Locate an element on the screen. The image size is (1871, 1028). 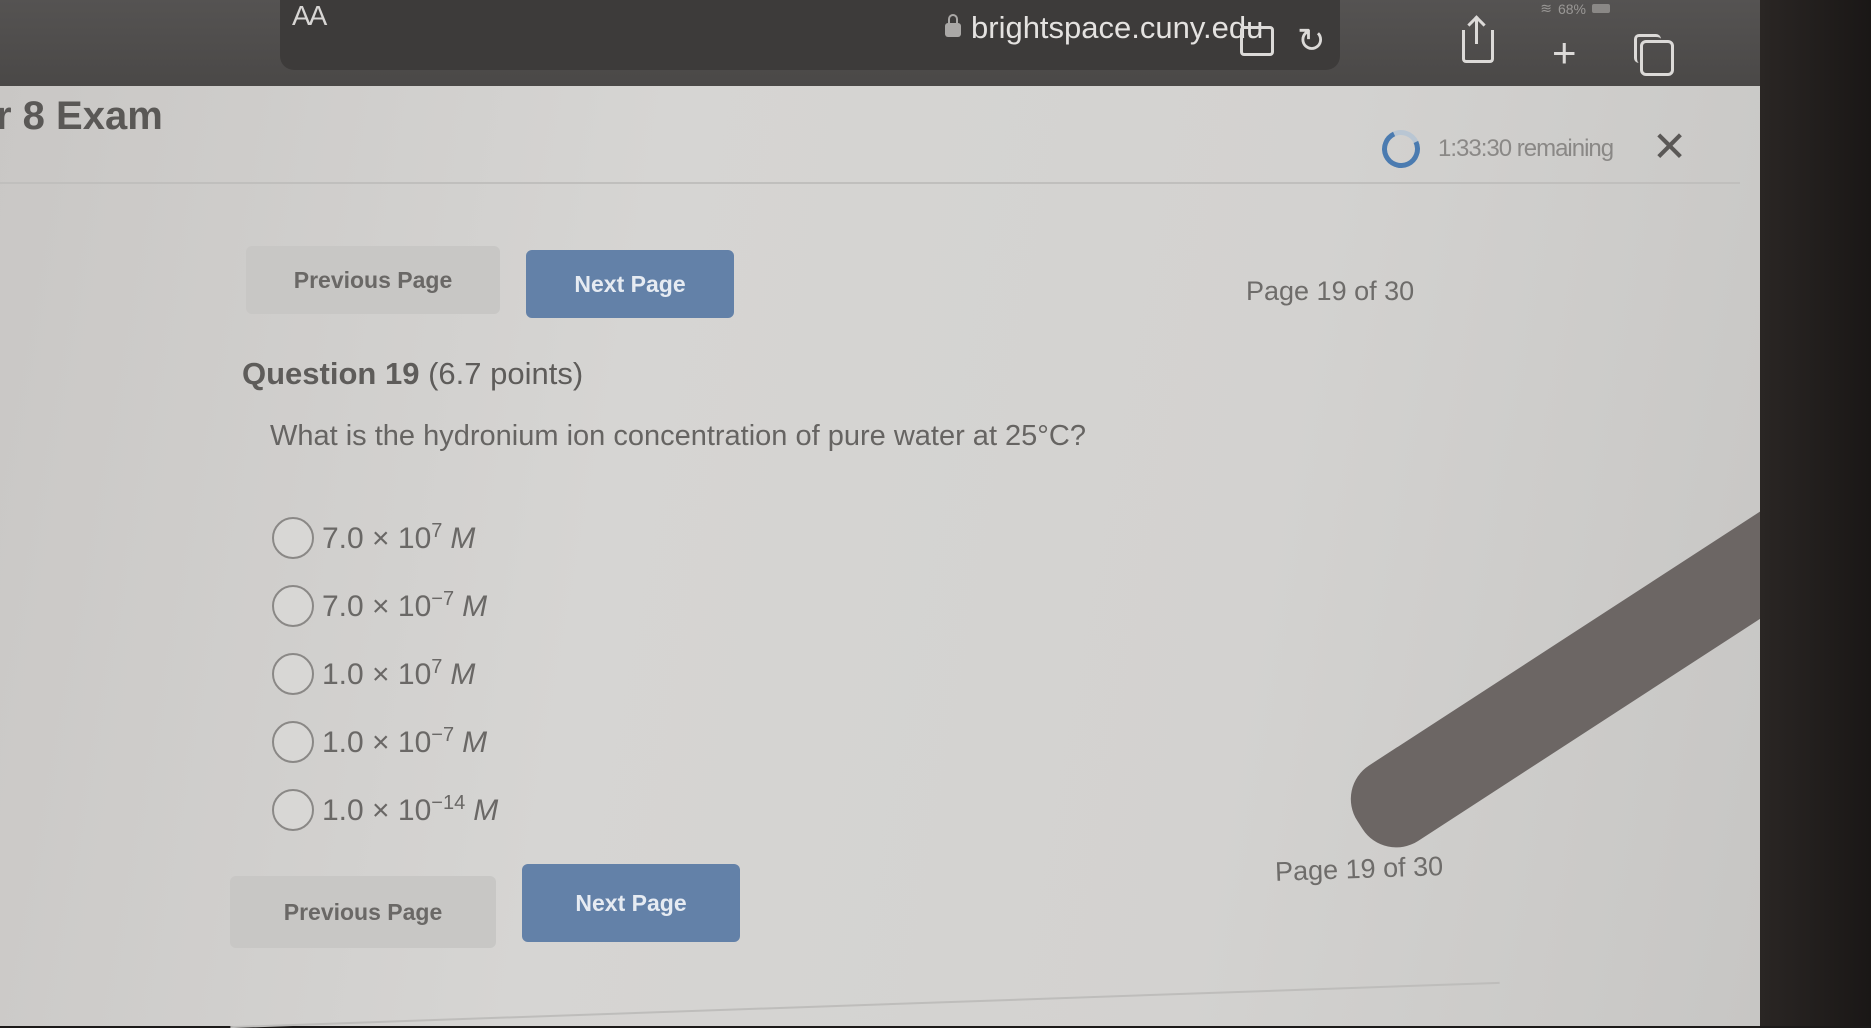
device-bezel is located at coordinates (1815, 513).